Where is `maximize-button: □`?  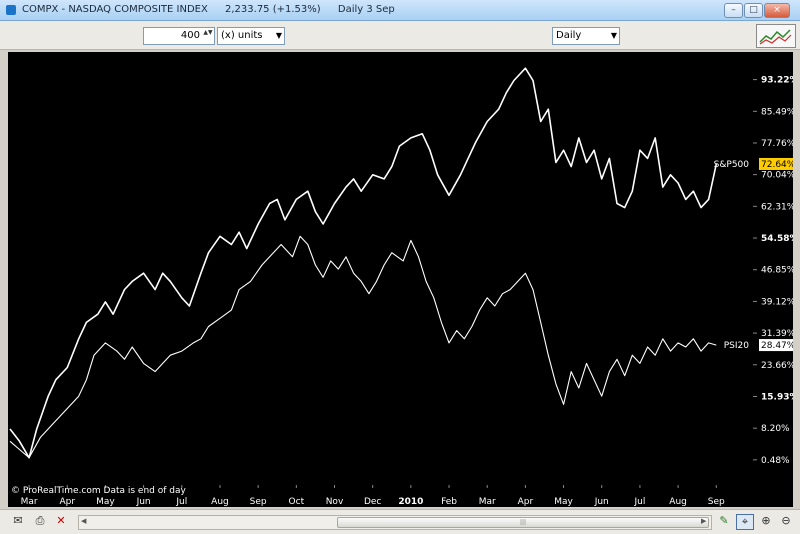 maximize-button: □ is located at coordinates (753, 10).